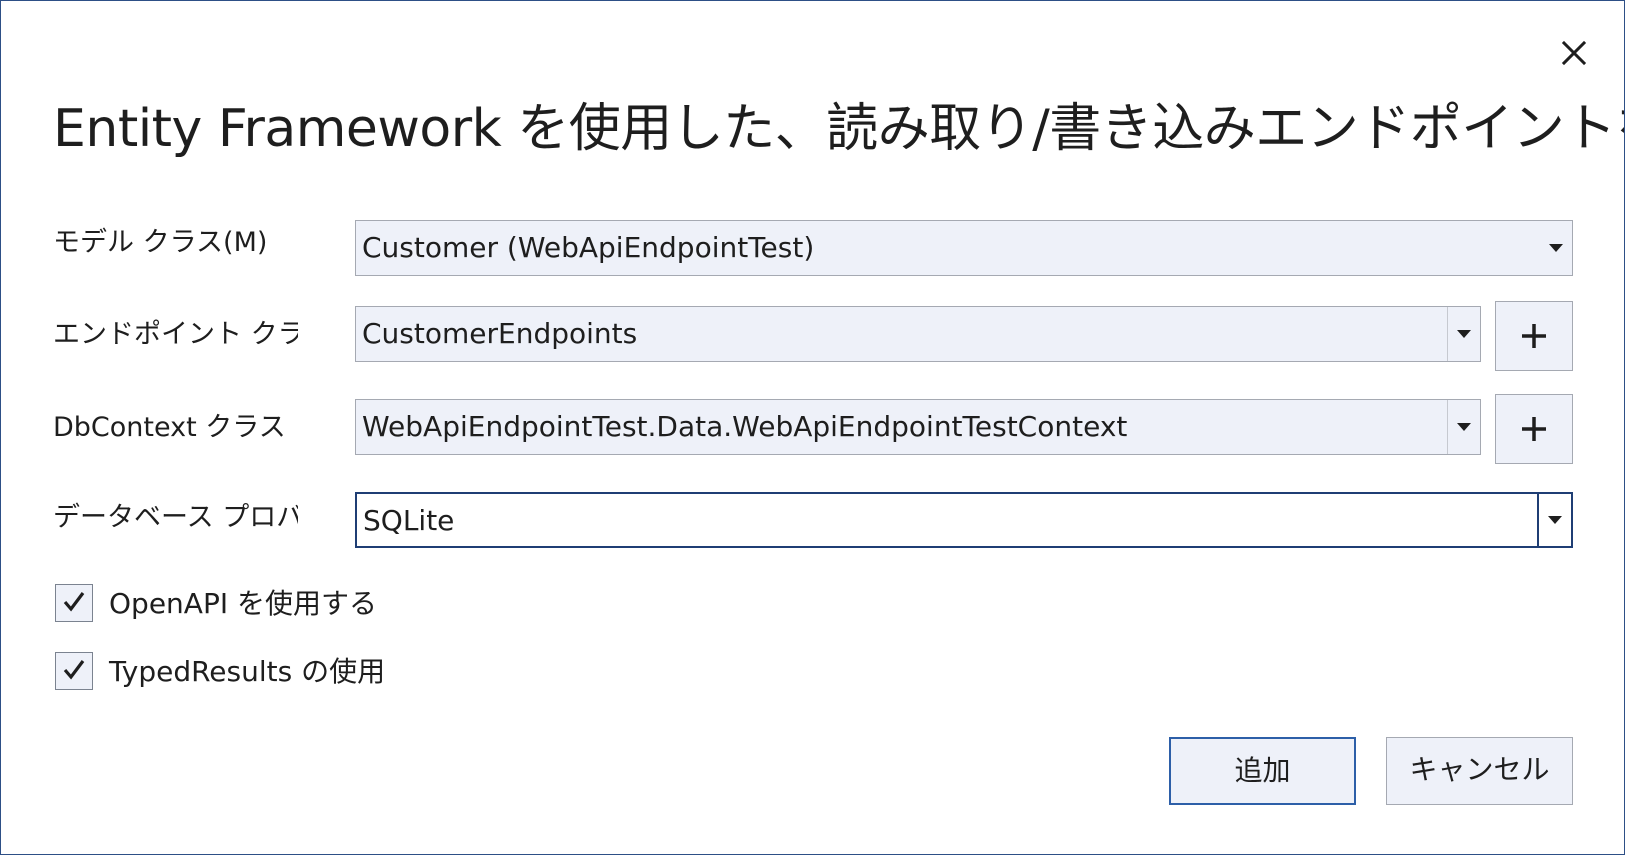  I want to click on dbcontext-class-dropdown-arrow, so click(1463, 427).